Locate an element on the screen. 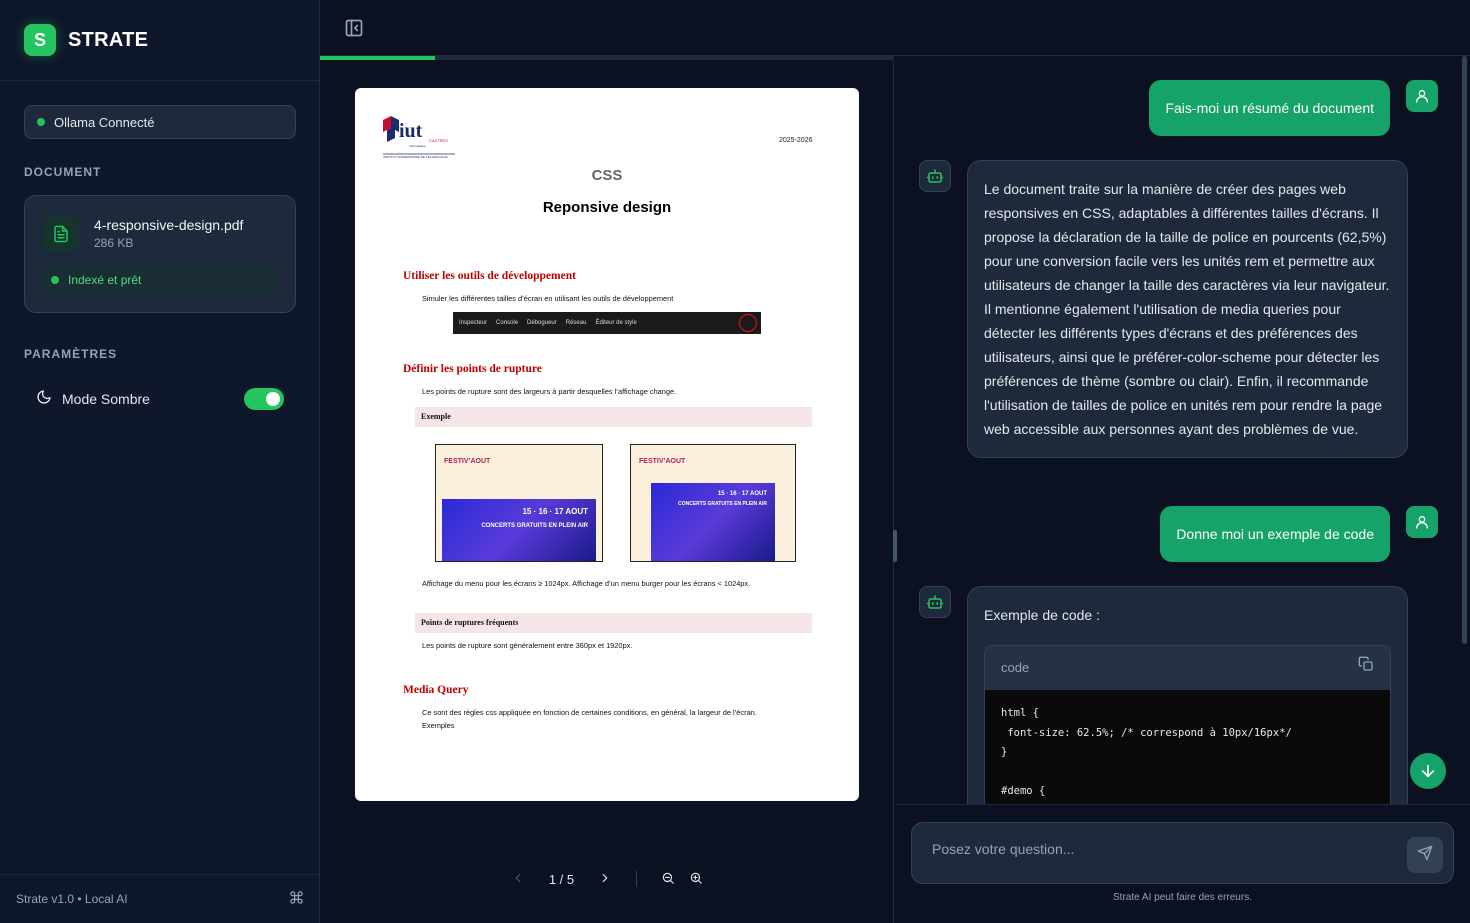 The width and height of the screenshot is (1470, 923). settings-section-title: PARAMÈTRES is located at coordinates (71, 354).